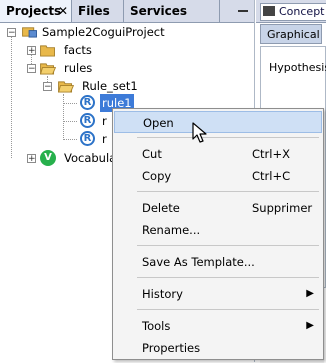 Image resolution: width=326 pixels, height=363 pixels. Describe the element at coordinates (161, 208) in the screenshot. I see `menu-item-label: Delete` at that location.